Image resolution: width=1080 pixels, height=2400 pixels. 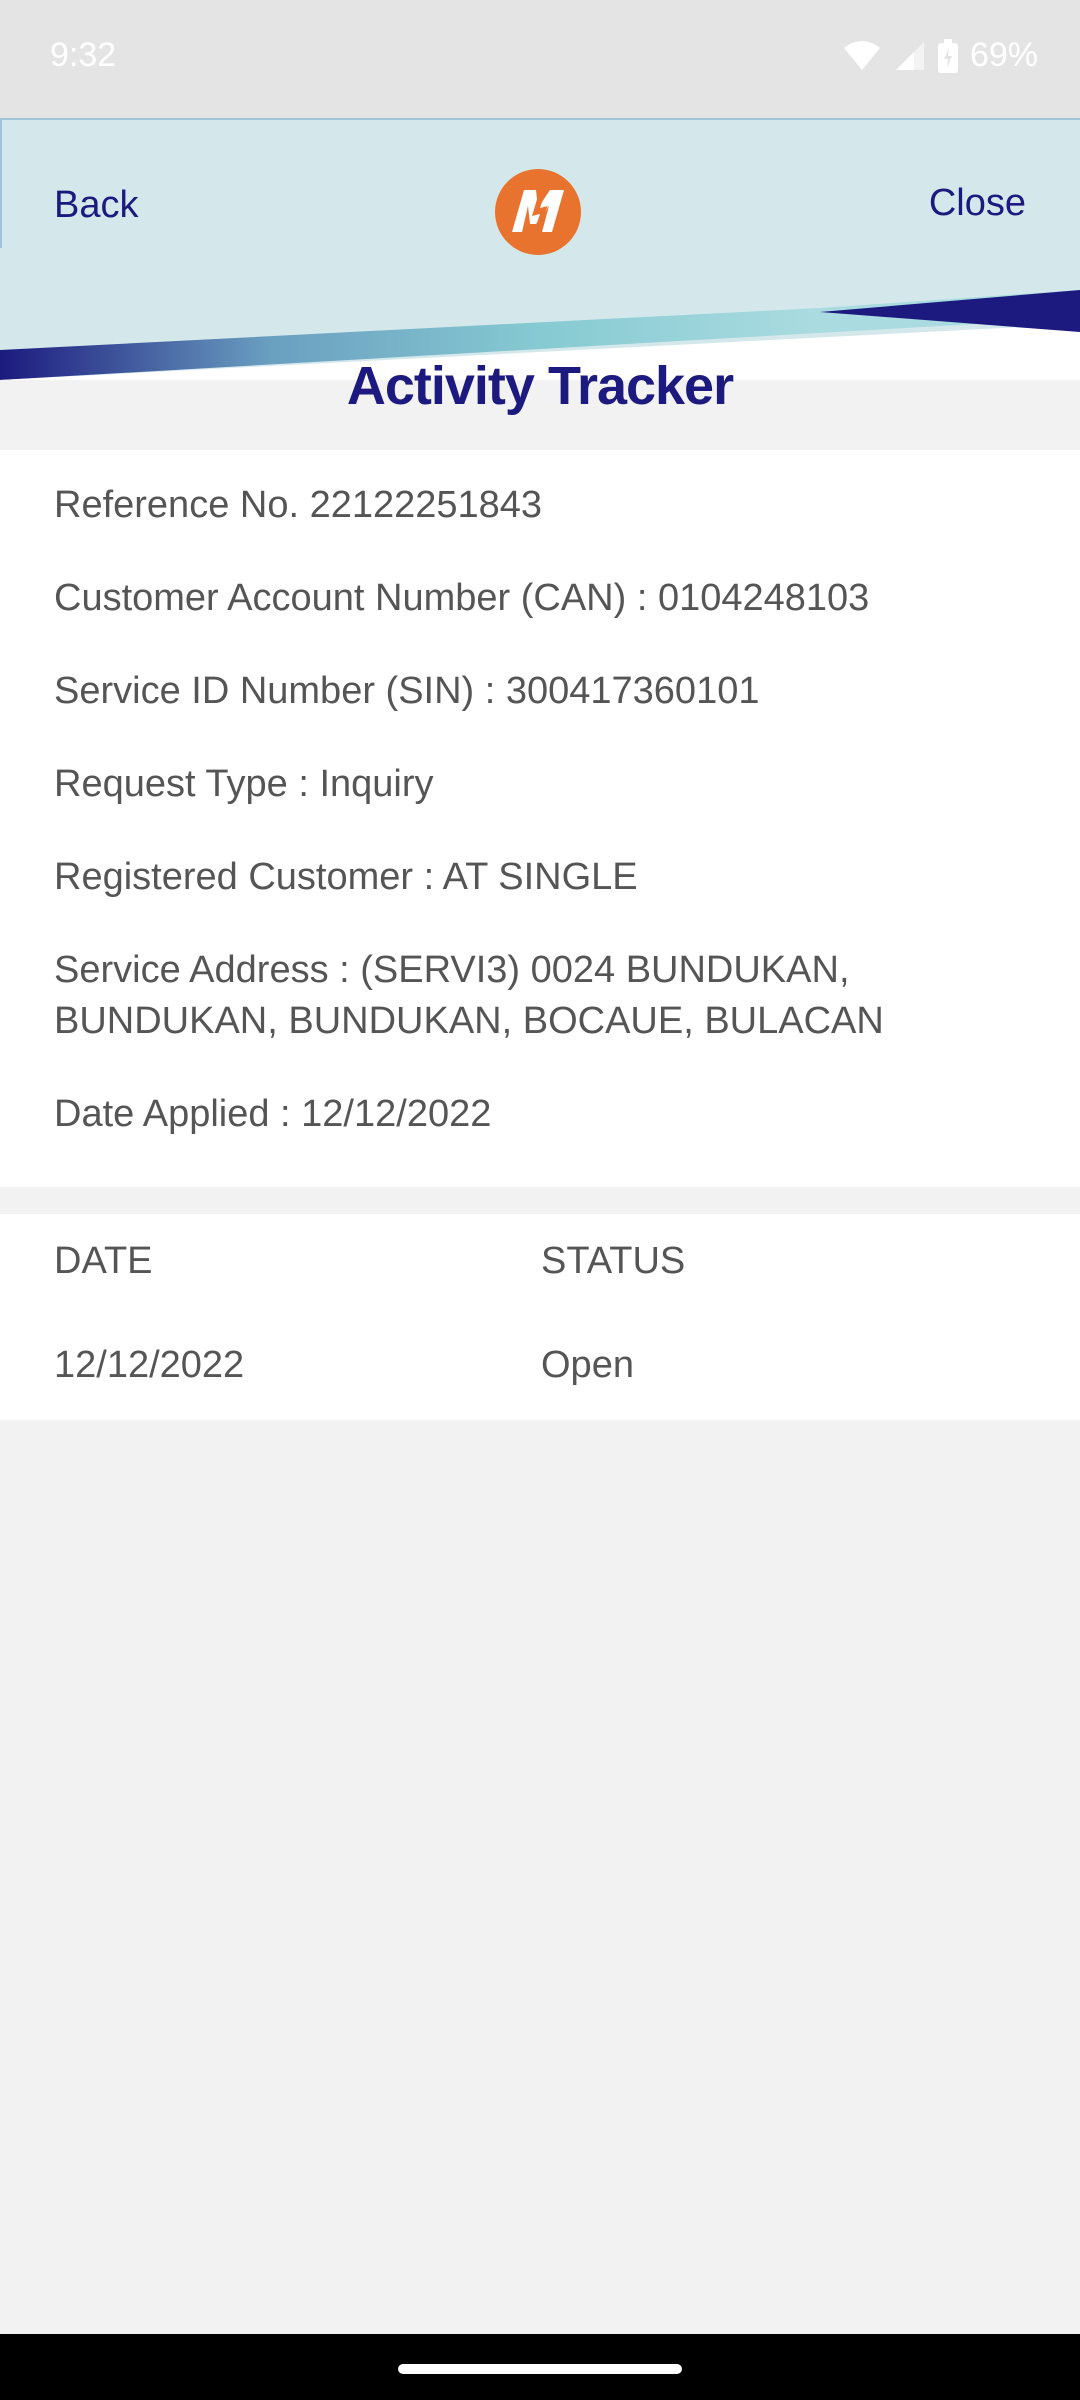 What do you see at coordinates (83, 55) in the screenshot?
I see `status-time: 9:32` at bounding box center [83, 55].